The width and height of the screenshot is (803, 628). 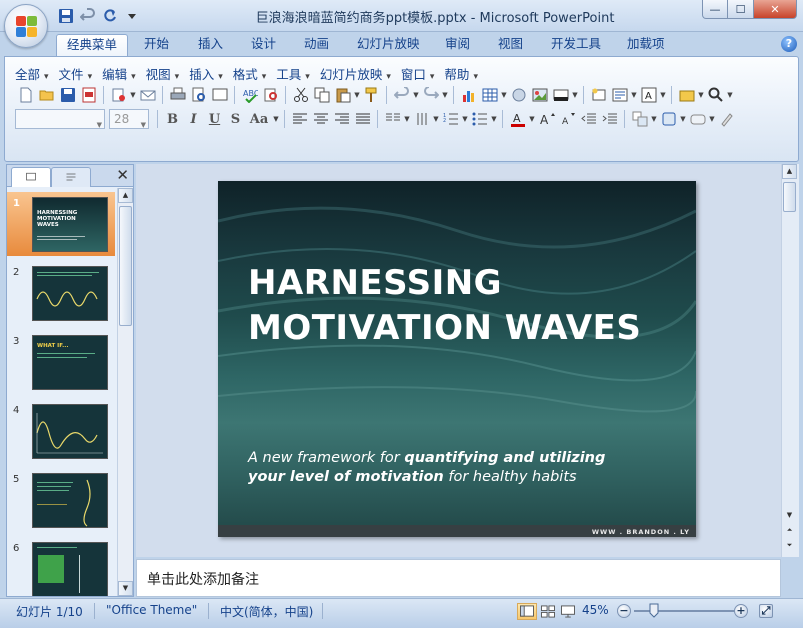 What do you see at coordinates (61, 566) in the screenshot?
I see `thumbnail-slide-6: 6` at bounding box center [61, 566].